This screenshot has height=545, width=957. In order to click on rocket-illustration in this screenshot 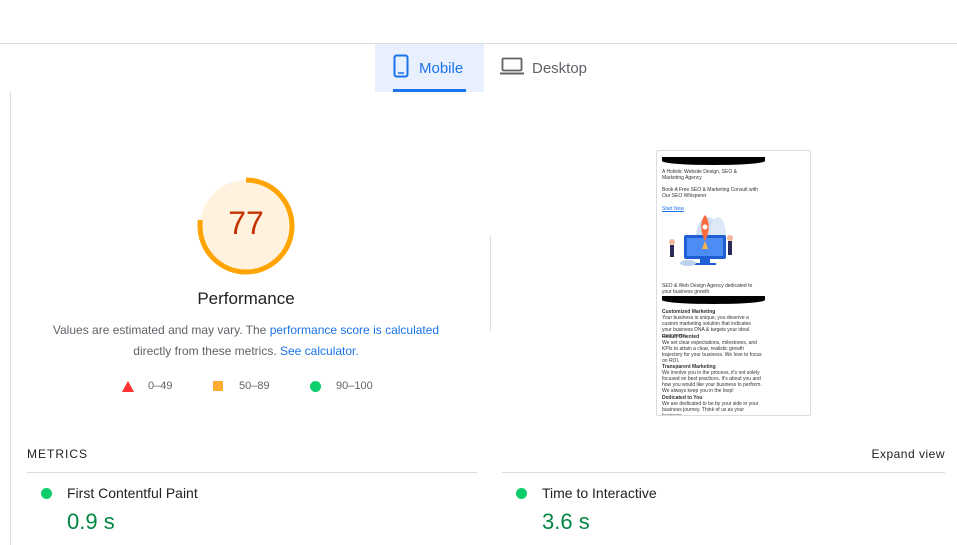, I will do `click(701, 240)`.